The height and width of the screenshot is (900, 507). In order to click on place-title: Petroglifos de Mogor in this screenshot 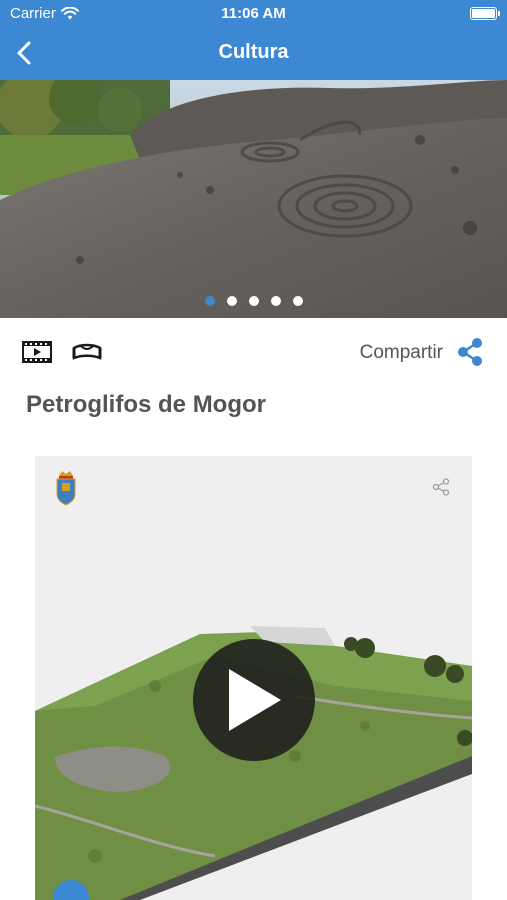, I will do `click(146, 404)`.